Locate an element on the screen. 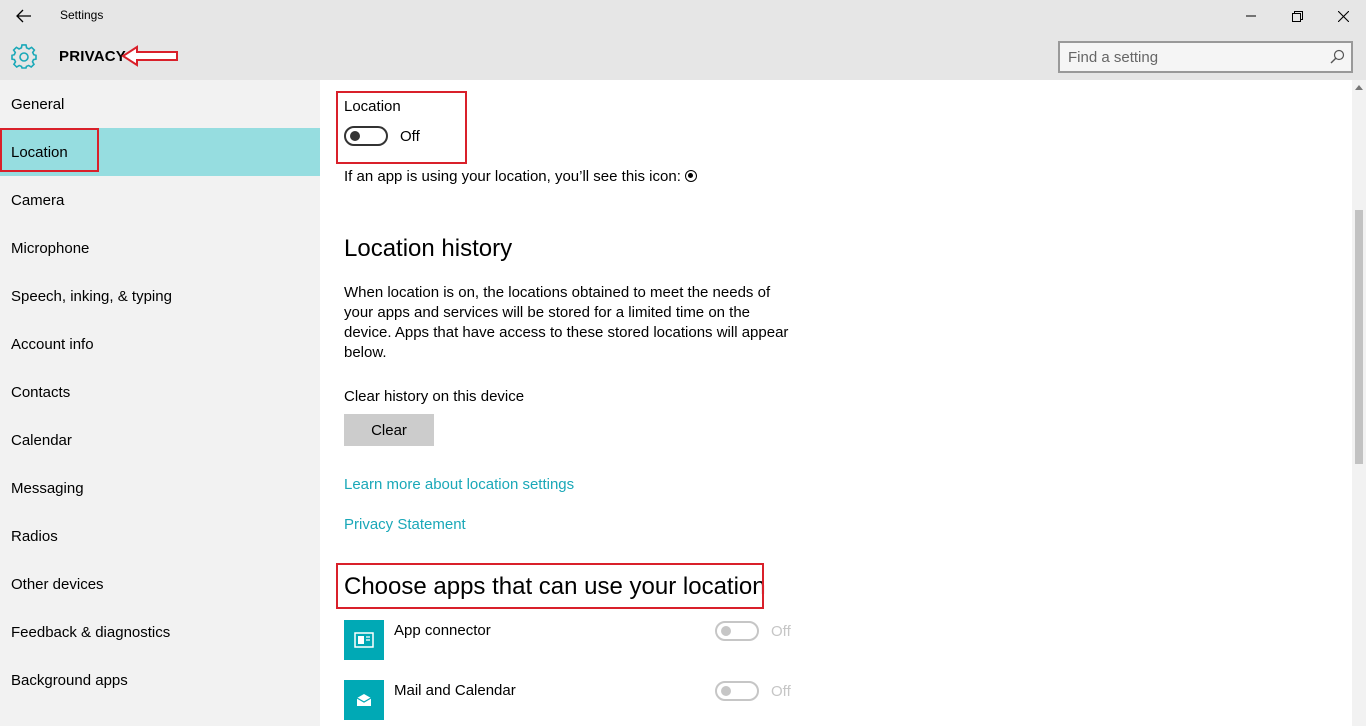 Image resolution: width=1366 pixels, height=726 pixels. restore-button is located at coordinates (1297, 16).